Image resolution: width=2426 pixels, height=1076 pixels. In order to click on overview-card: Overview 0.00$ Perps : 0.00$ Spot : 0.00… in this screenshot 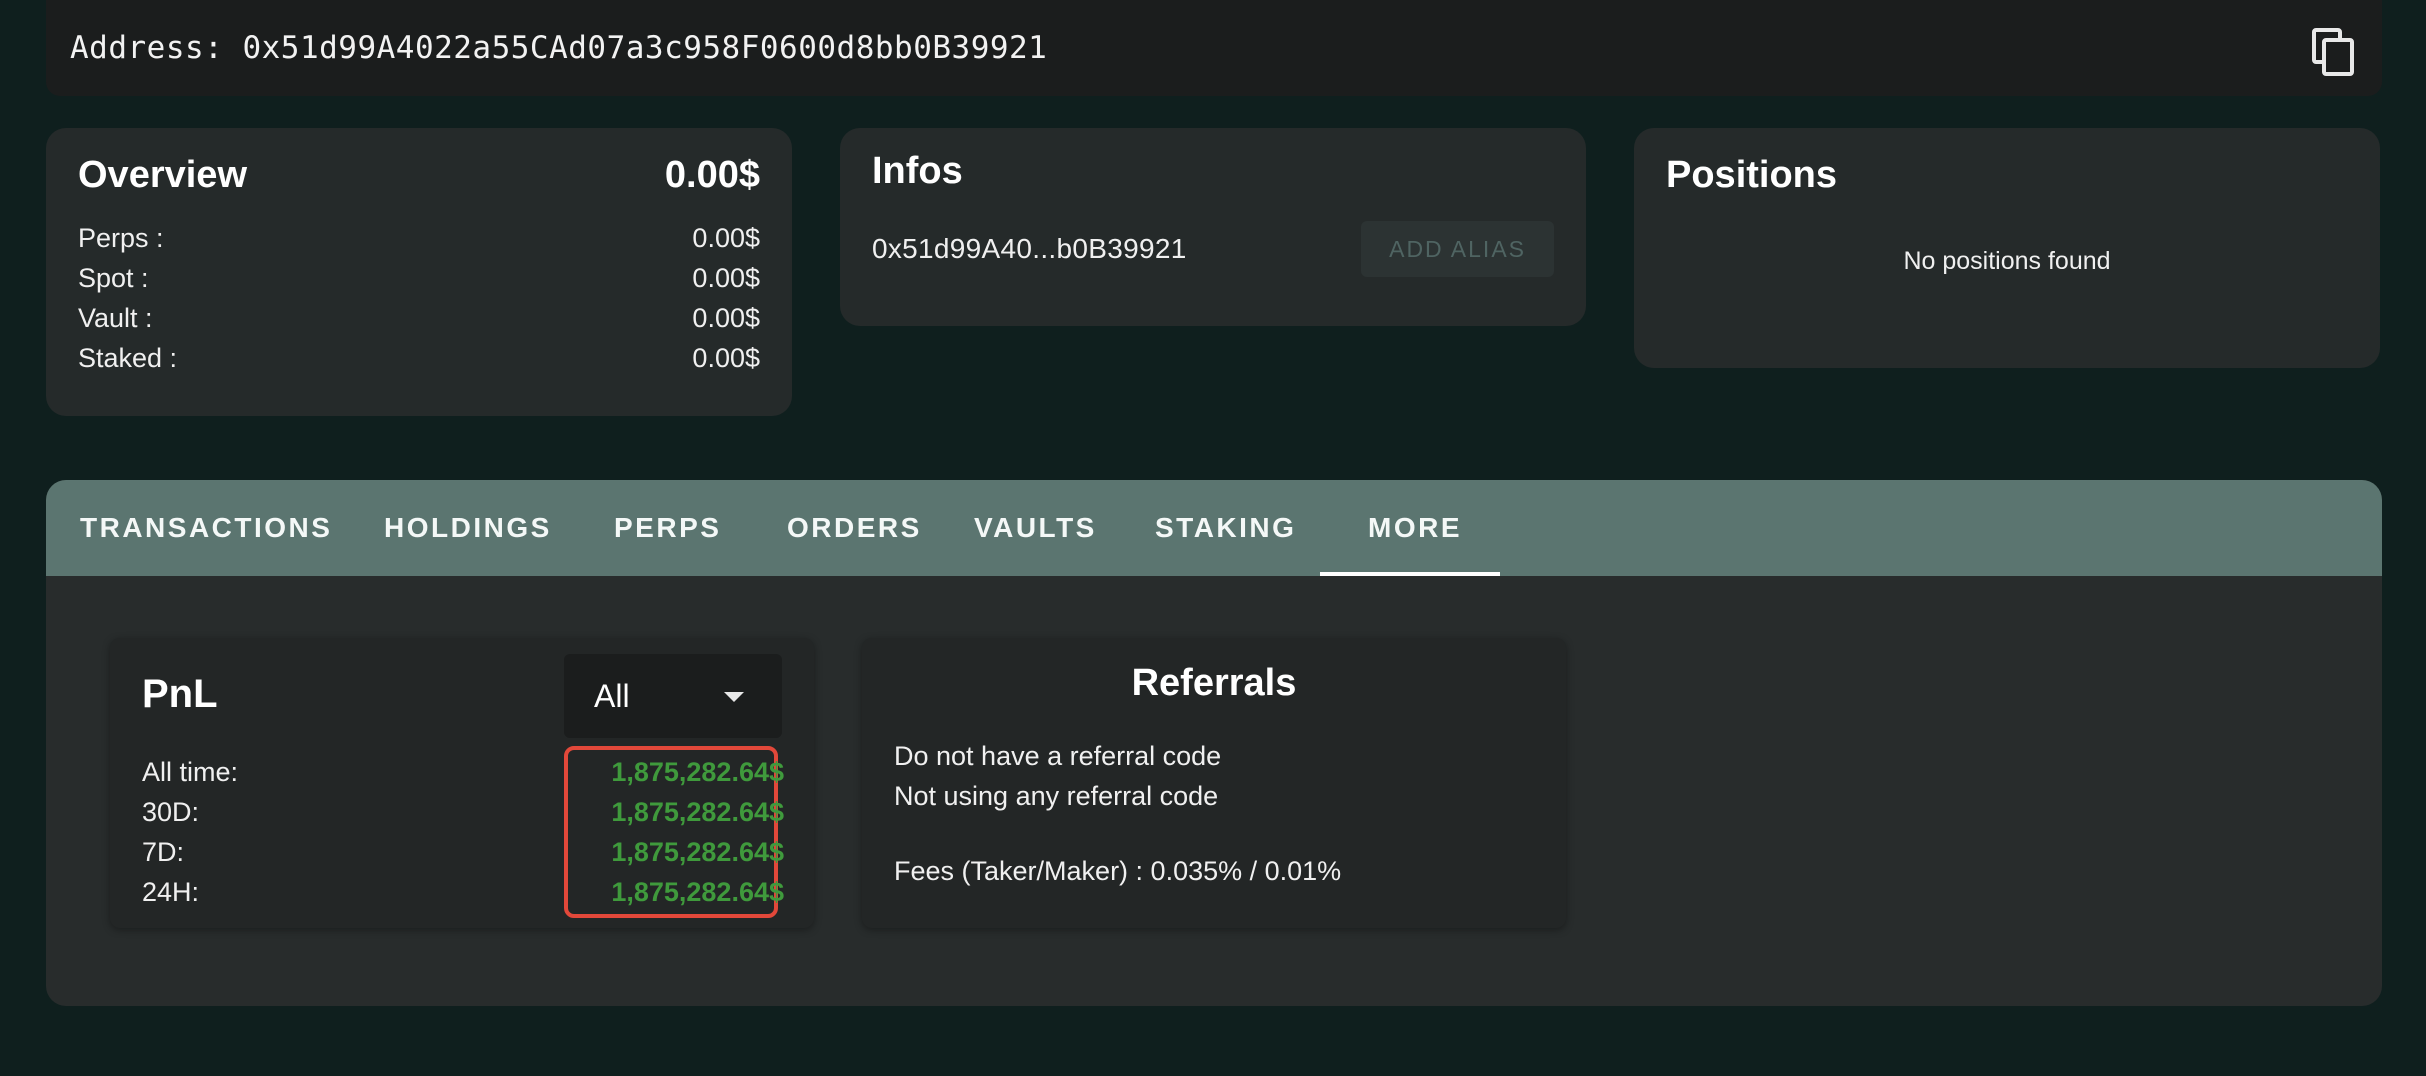, I will do `click(419, 272)`.